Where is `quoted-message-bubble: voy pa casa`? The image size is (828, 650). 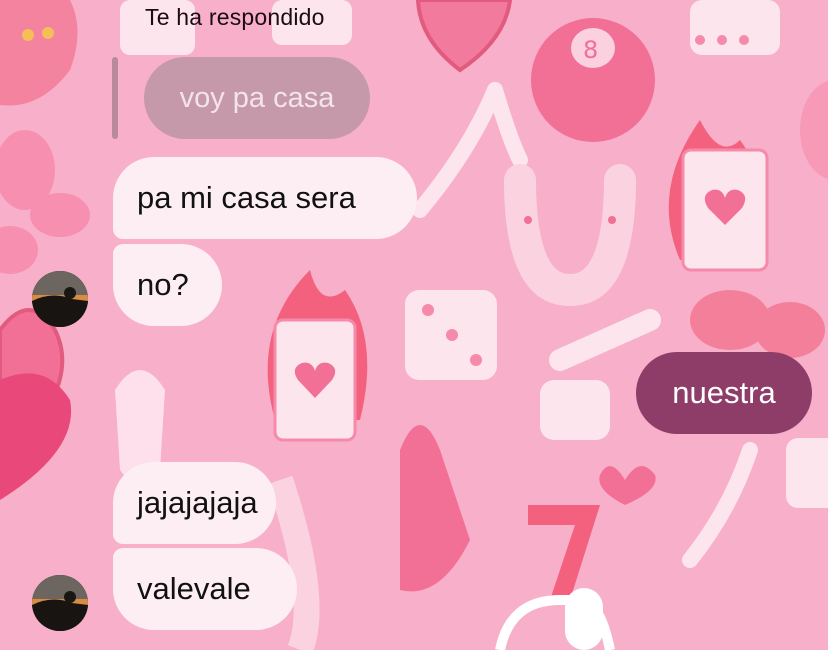
quoted-message-bubble: voy pa casa is located at coordinates (257, 98).